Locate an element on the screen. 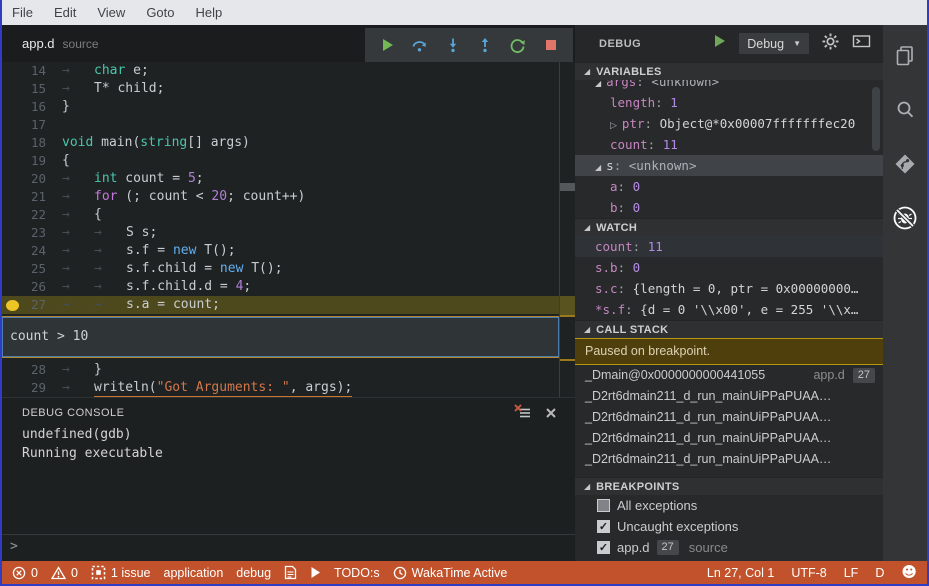  code-line-26: 26 → → s.f.child.d = 4; is located at coordinates (280, 287).